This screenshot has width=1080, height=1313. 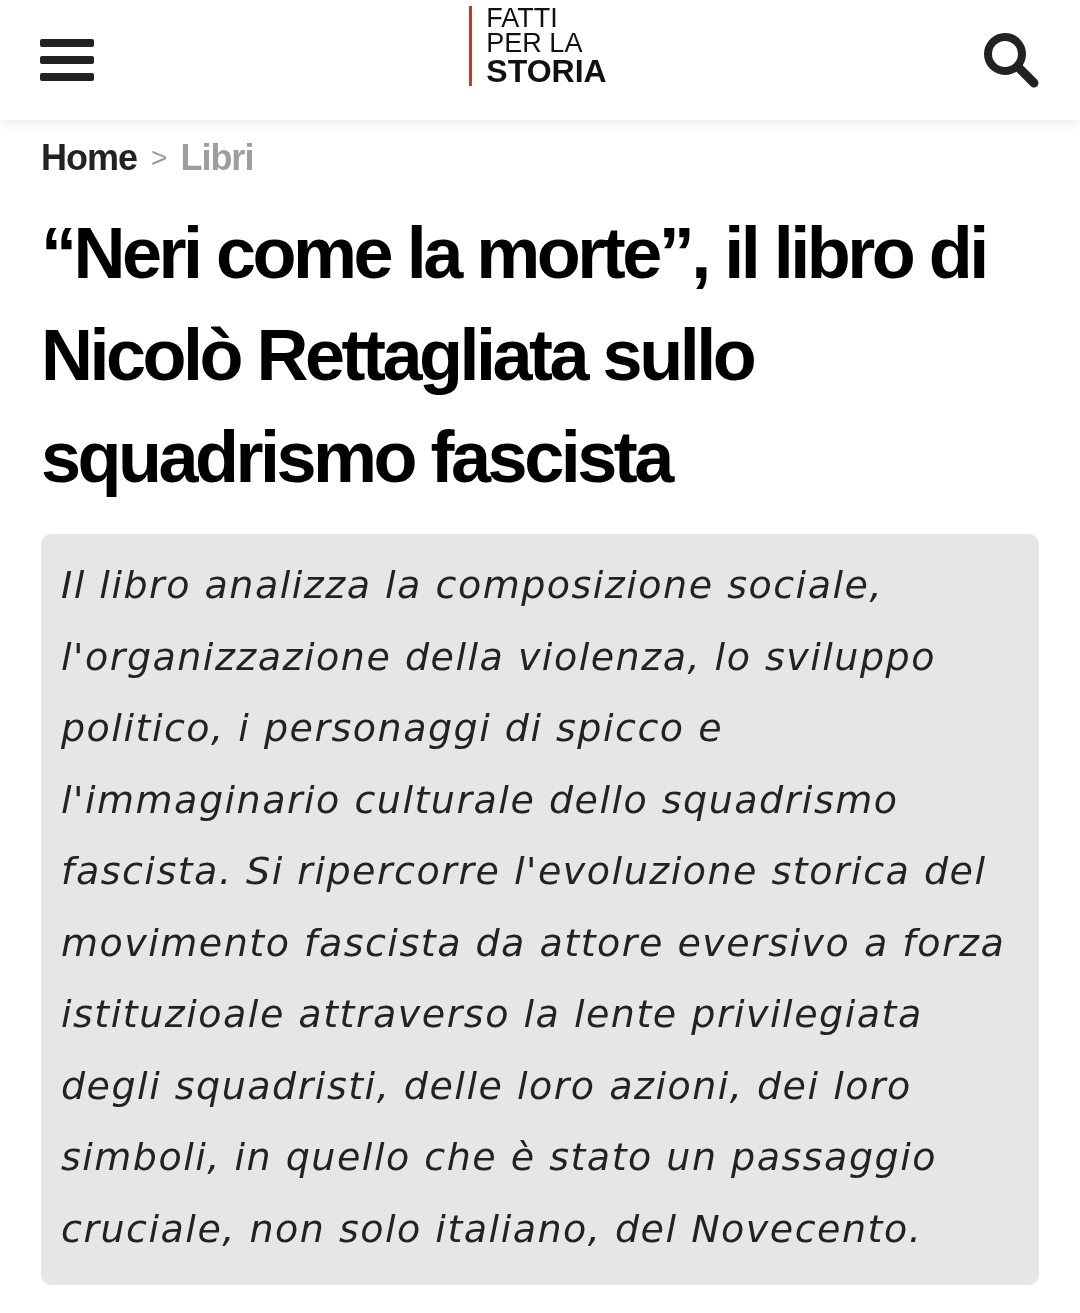 I want to click on menu-icon, so click(x=67, y=60).